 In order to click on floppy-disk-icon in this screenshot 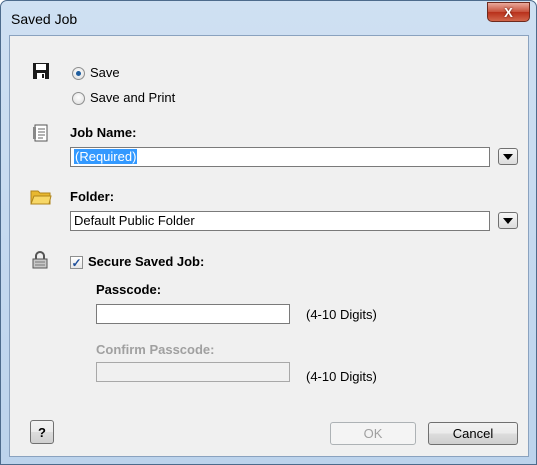, I will do `click(41, 71)`.